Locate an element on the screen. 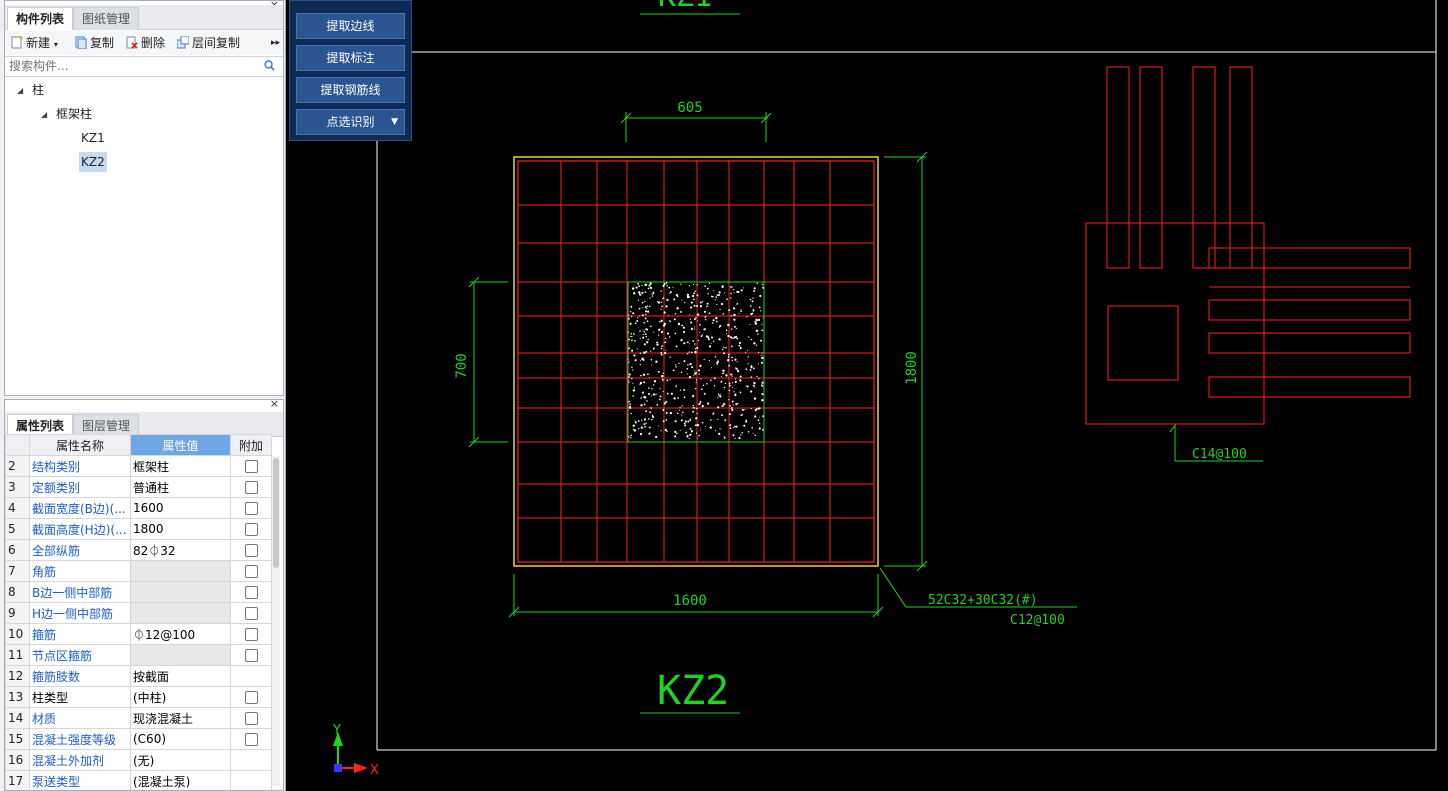  floor-copy-icon is located at coordinates (183, 42).